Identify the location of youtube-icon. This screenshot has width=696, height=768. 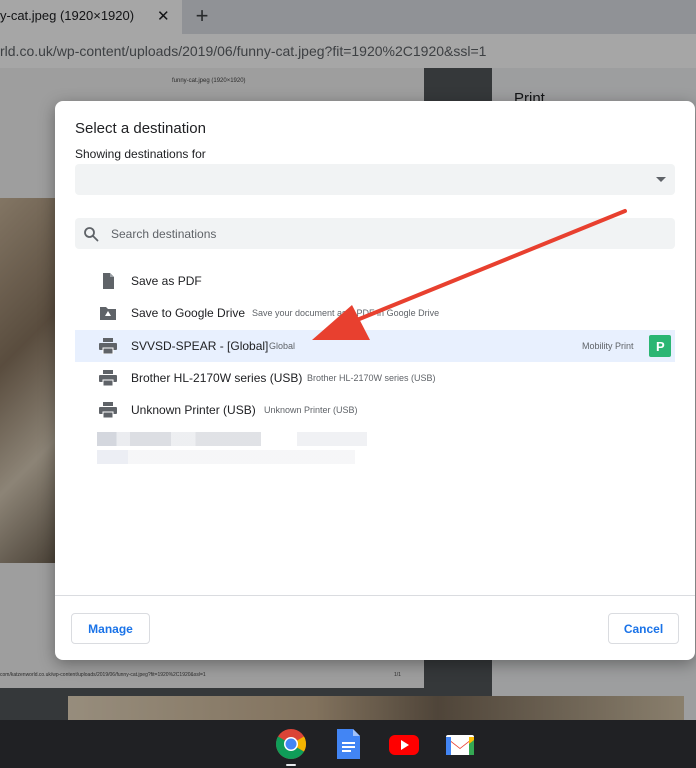
(404, 744).